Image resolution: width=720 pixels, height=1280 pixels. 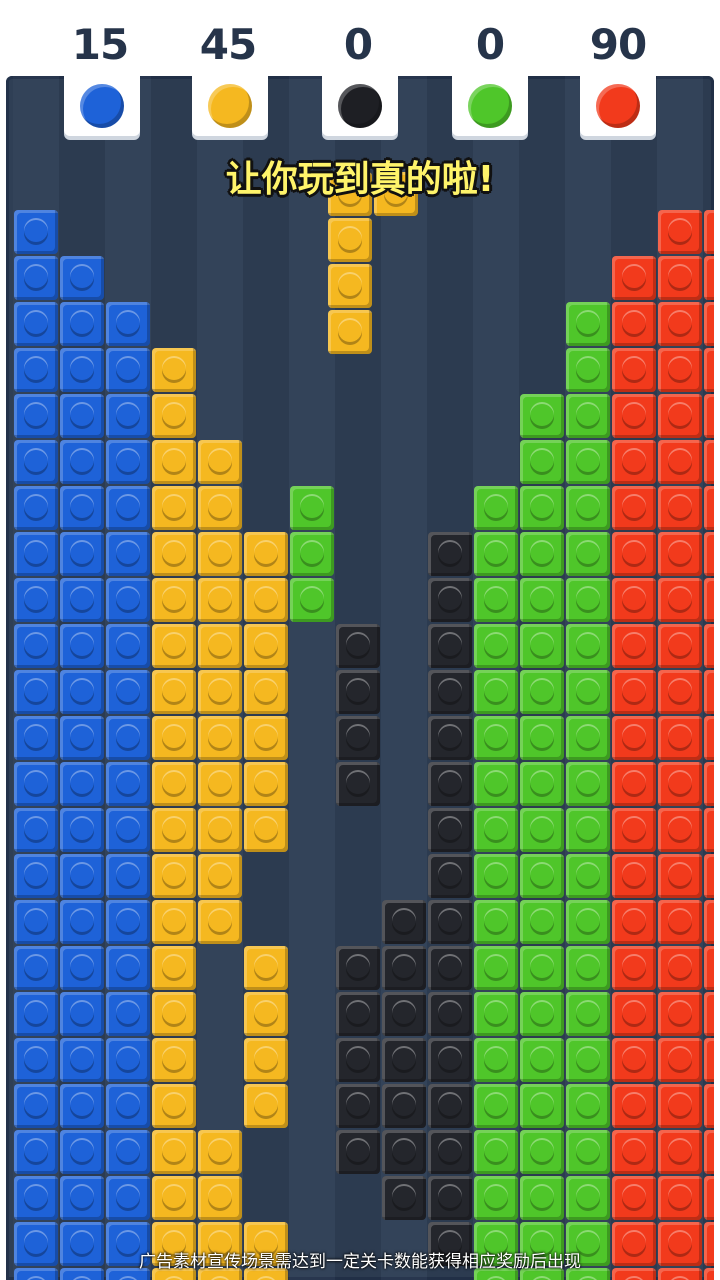 What do you see at coordinates (618, 44) in the screenshot?
I see `score-red: 90` at bounding box center [618, 44].